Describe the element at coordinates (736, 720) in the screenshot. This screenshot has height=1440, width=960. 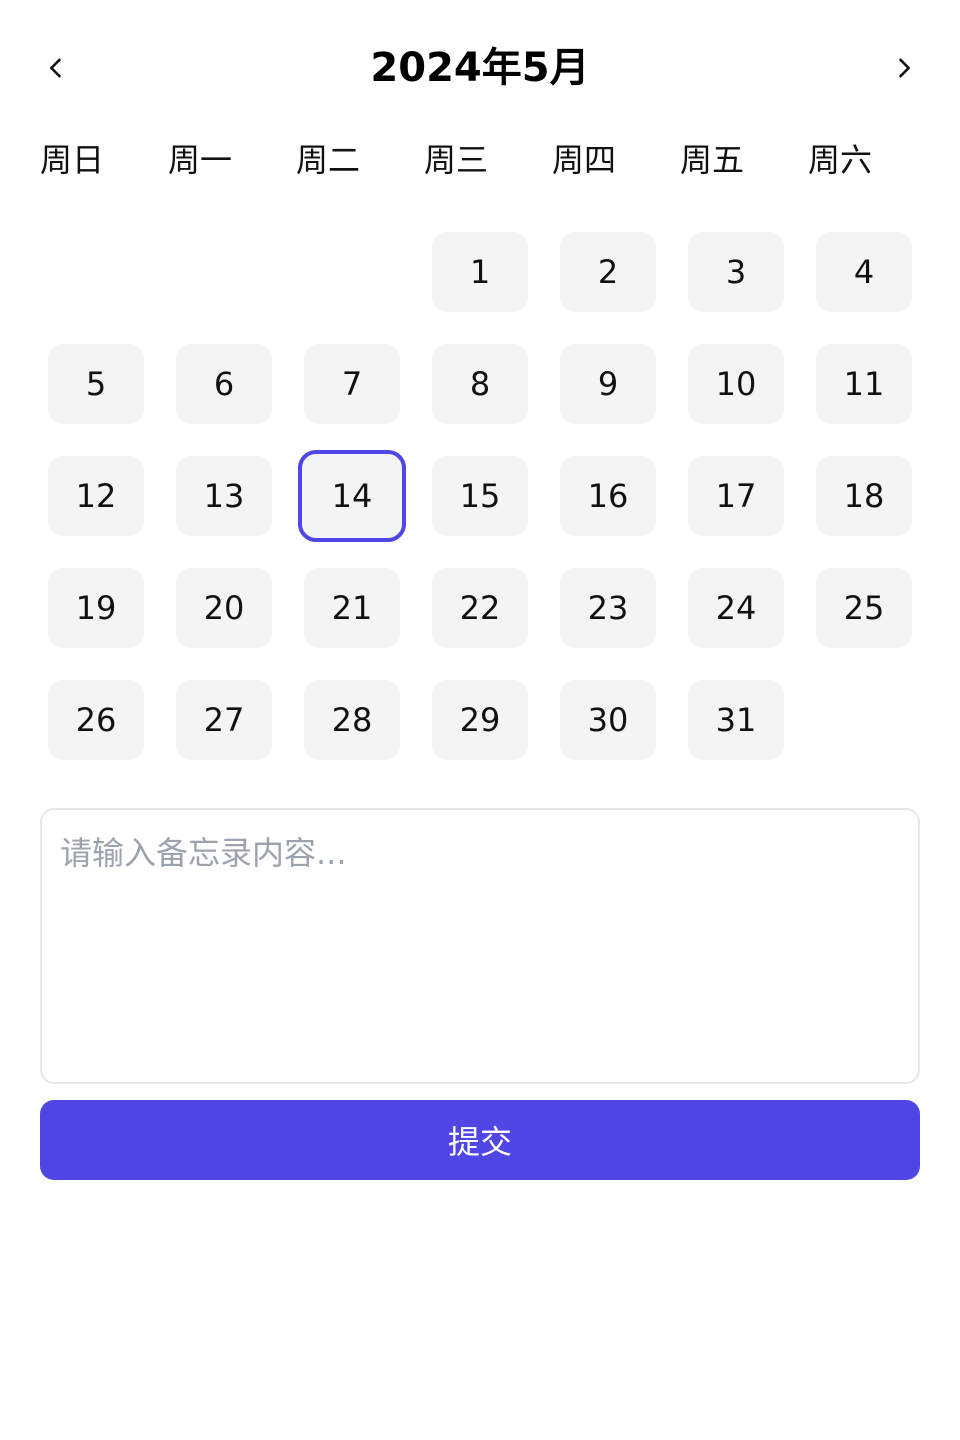
I see `calendar-day: 31` at that location.